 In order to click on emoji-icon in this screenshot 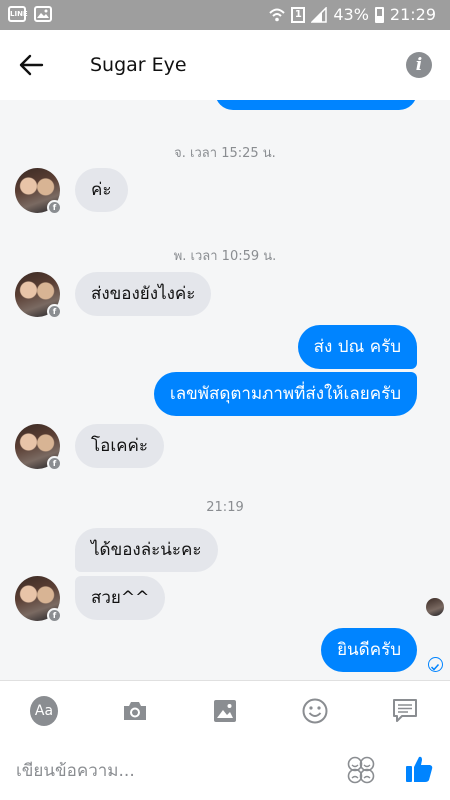, I will do `click(315, 711)`.